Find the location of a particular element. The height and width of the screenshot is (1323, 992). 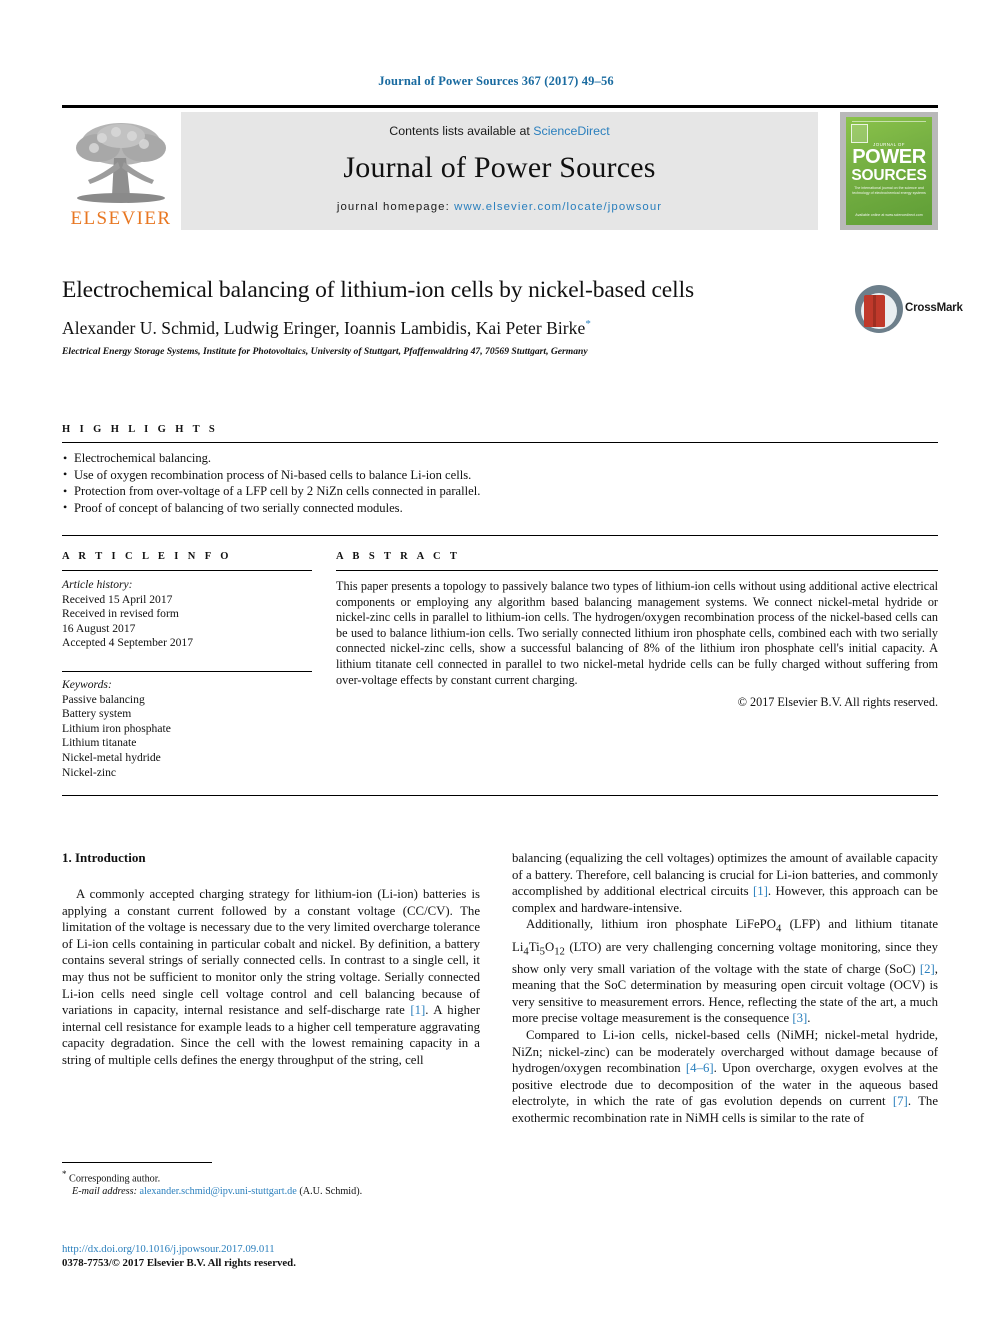

citation-link: [7] is located at coordinates (900, 1101).